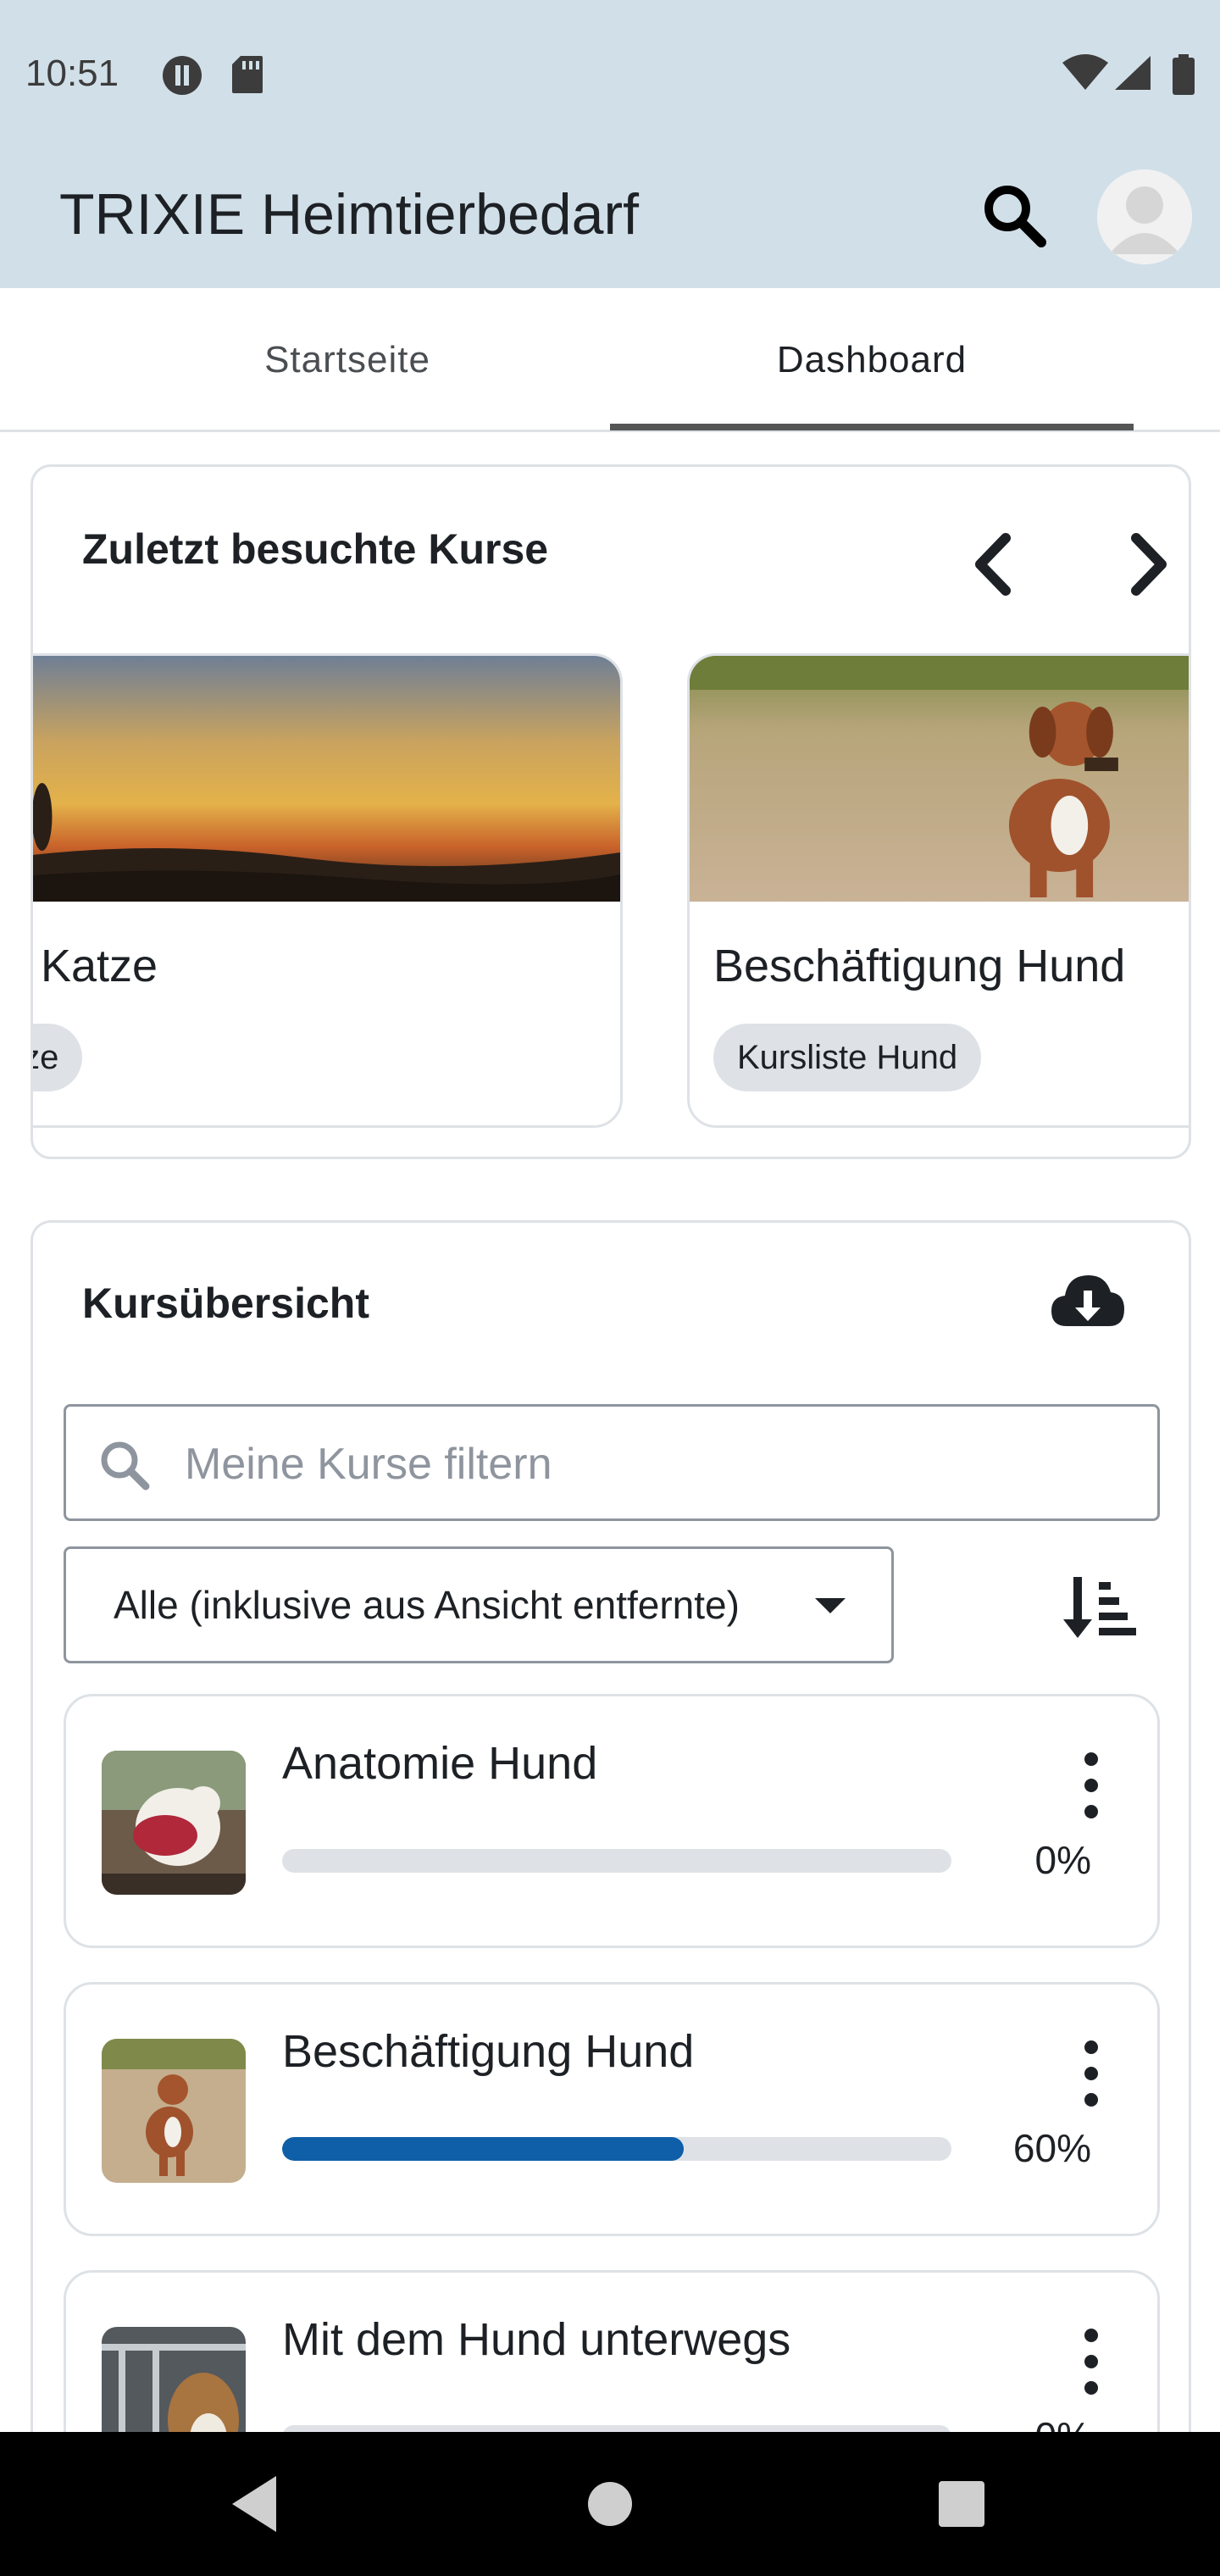 Image resolution: width=1220 pixels, height=2576 pixels. I want to click on course-thumbnail-dog-field, so click(174, 2111).